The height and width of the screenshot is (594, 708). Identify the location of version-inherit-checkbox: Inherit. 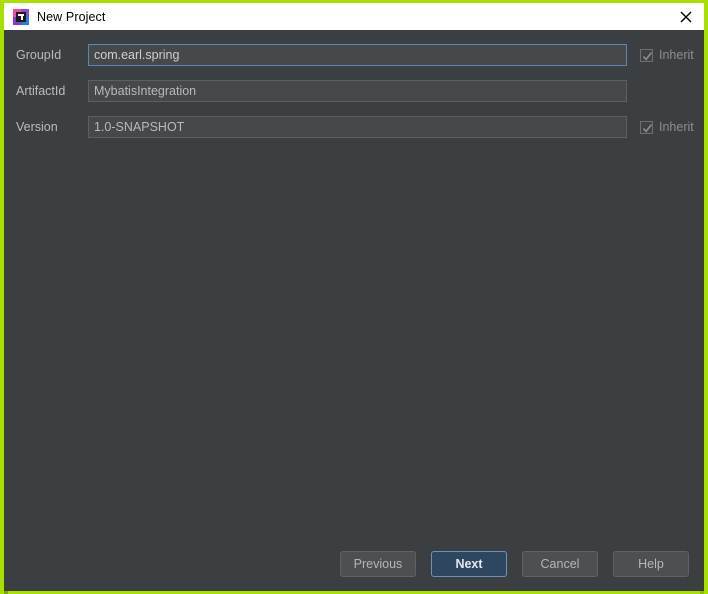
(667, 127).